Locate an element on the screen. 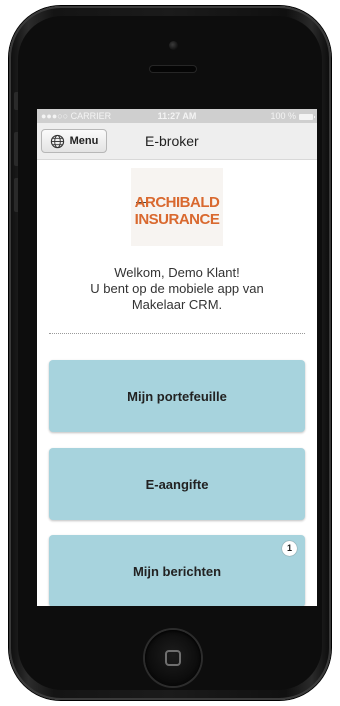  welcome-line3: Makelaar CRM. is located at coordinates (177, 304).